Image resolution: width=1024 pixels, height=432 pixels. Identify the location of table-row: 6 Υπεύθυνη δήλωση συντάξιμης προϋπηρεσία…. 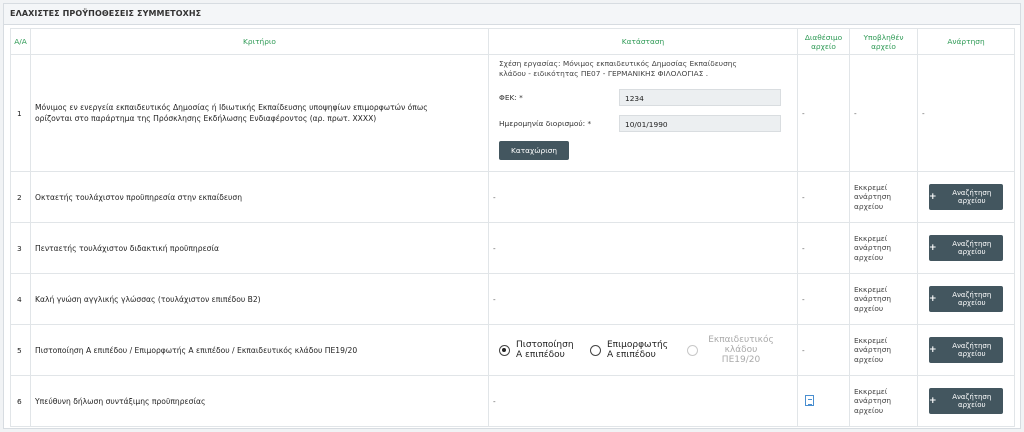
(512, 401).